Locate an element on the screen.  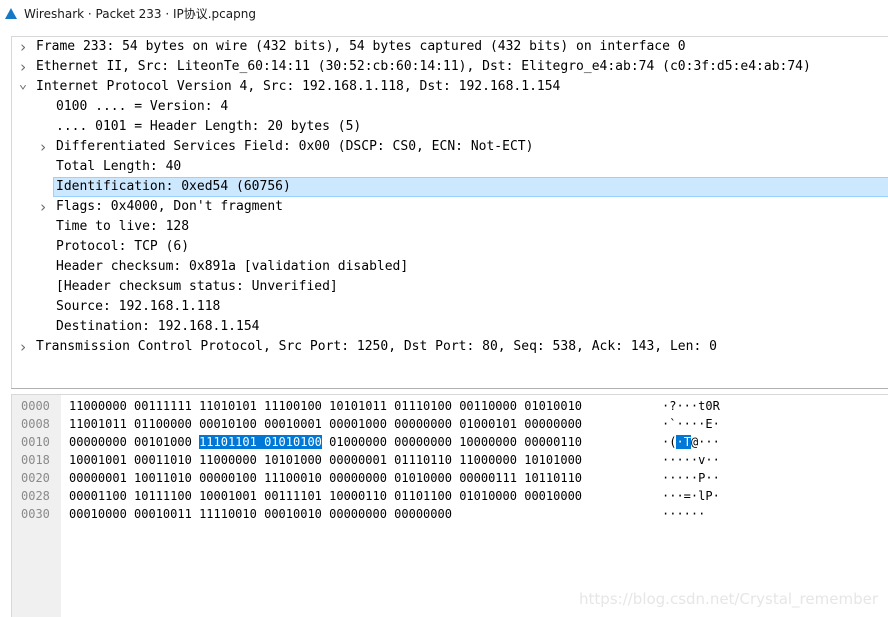
byte-bits: 11110010 is located at coordinates (228, 514).